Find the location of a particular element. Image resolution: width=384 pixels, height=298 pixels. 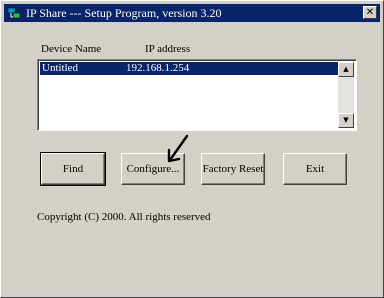

window-title: IP Share --- Setup Program, version 3.20 is located at coordinates (124, 13).